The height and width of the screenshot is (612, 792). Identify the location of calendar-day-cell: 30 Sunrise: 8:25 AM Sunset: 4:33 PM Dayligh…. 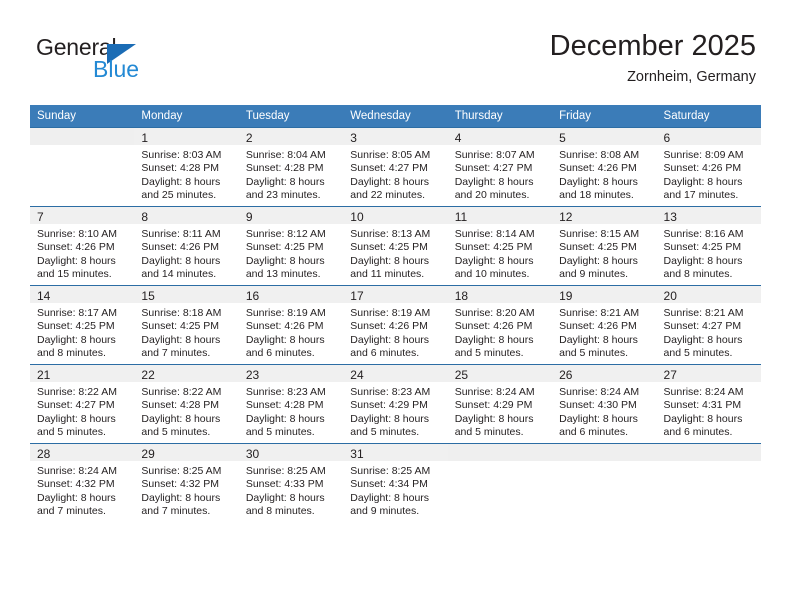
(291, 482).